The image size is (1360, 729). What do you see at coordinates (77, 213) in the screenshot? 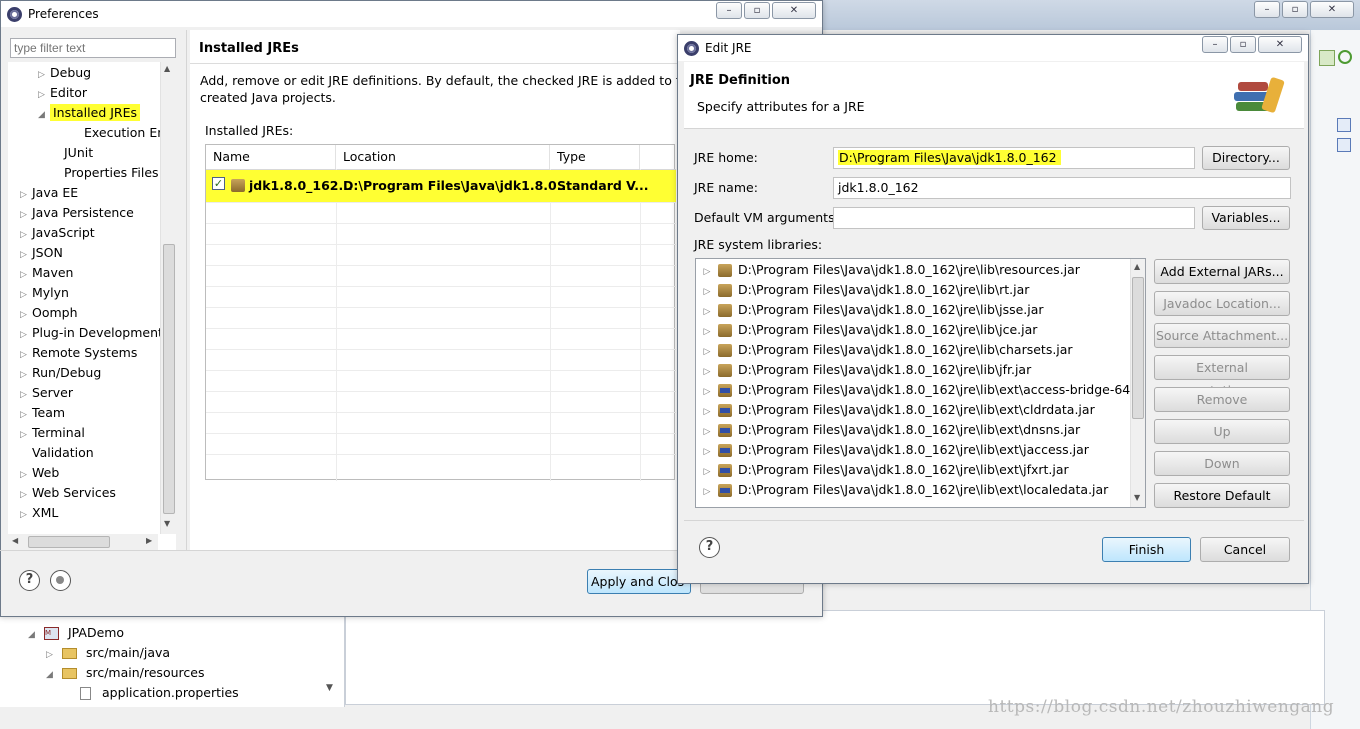
I see `tree-item: ▷ Java Persistence` at bounding box center [77, 213].